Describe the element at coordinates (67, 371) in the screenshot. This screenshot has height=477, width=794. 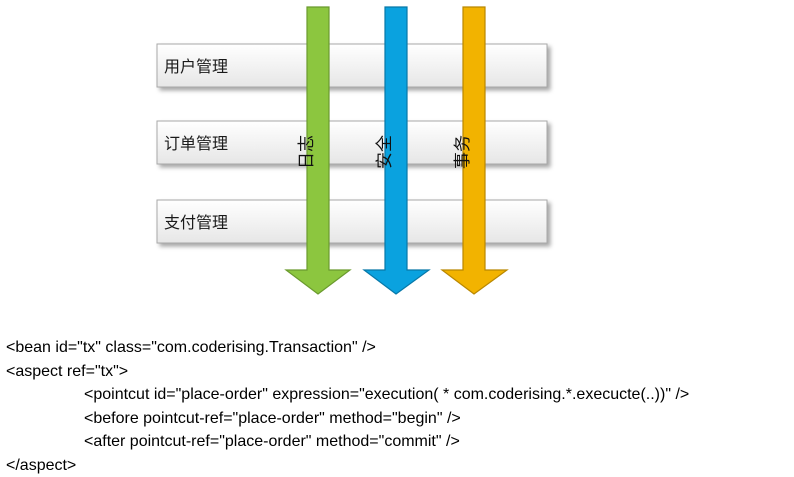
I see `code-line-aspect-open: <aspect ref="tx">` at that location.